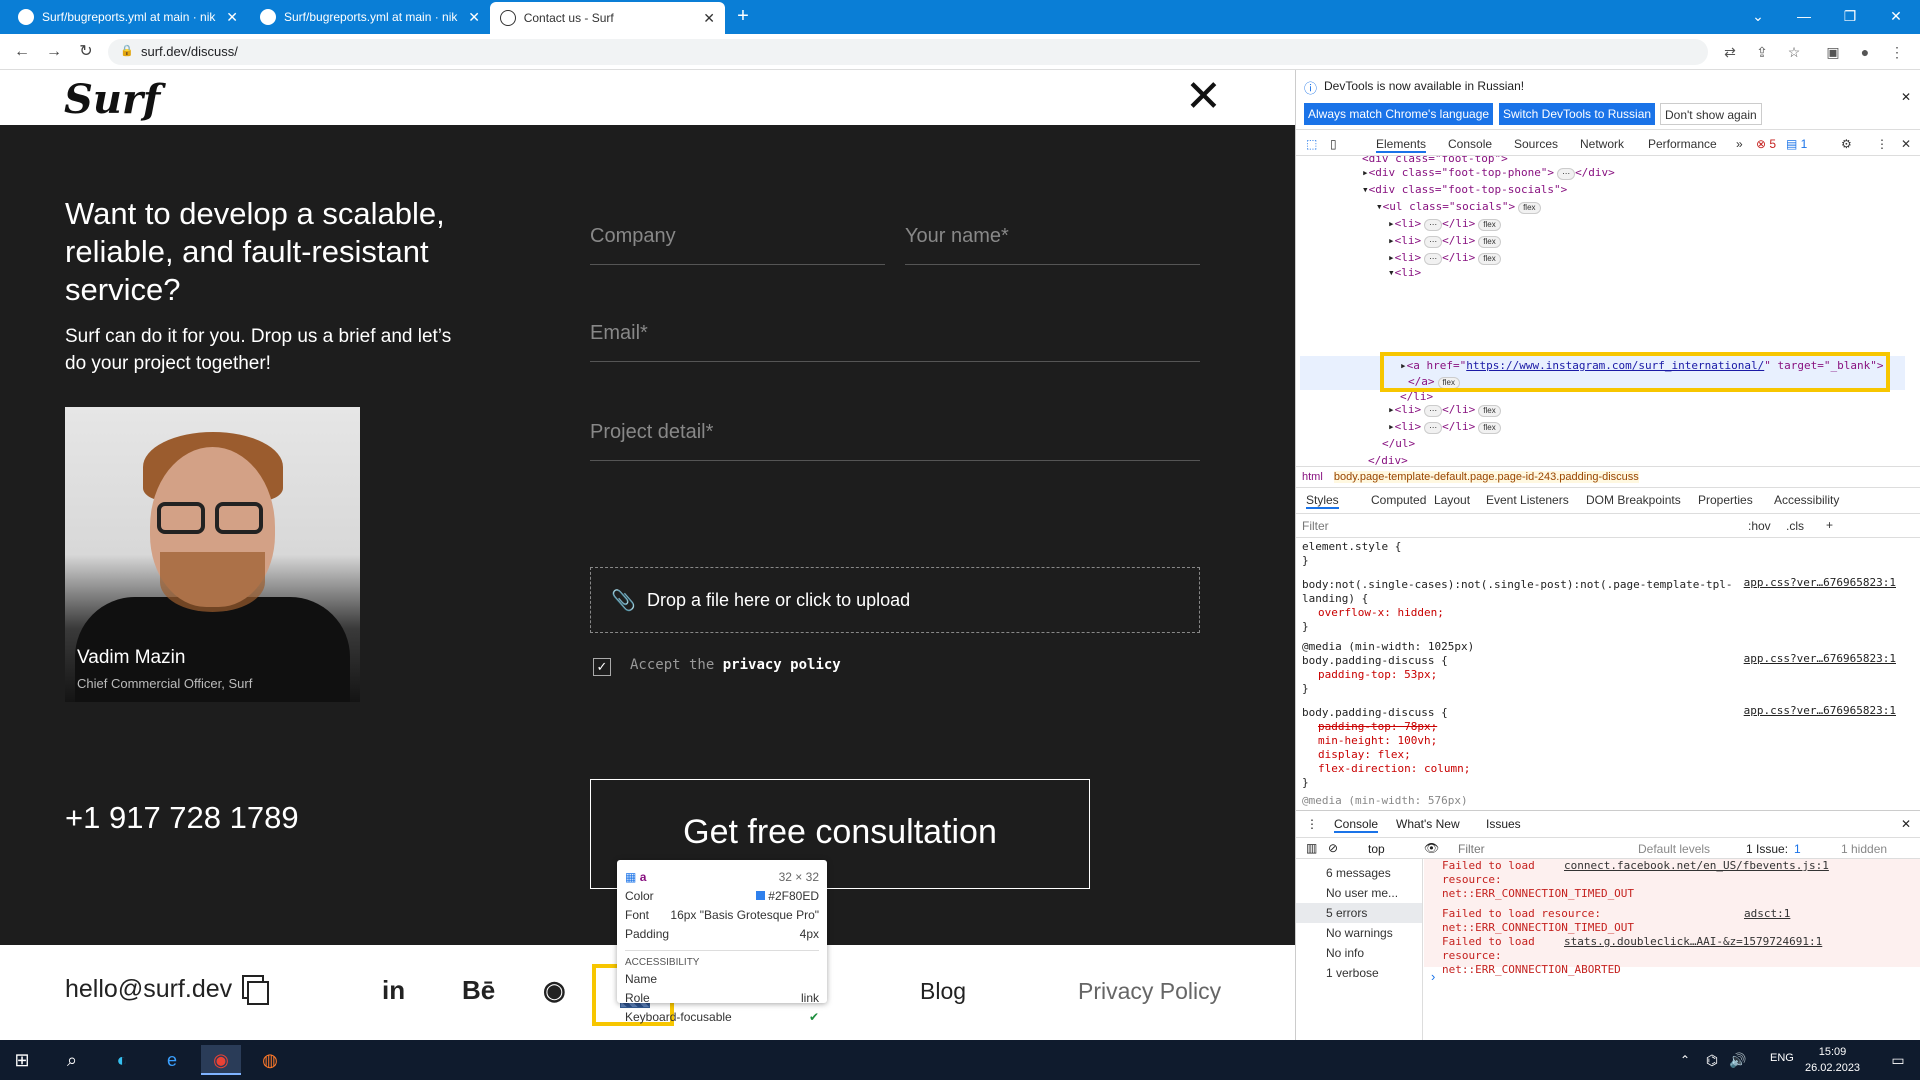 This screenshot has width=1920, height=1080. I want to click on clear-console-icon: ⊘, so click(1333, 848).